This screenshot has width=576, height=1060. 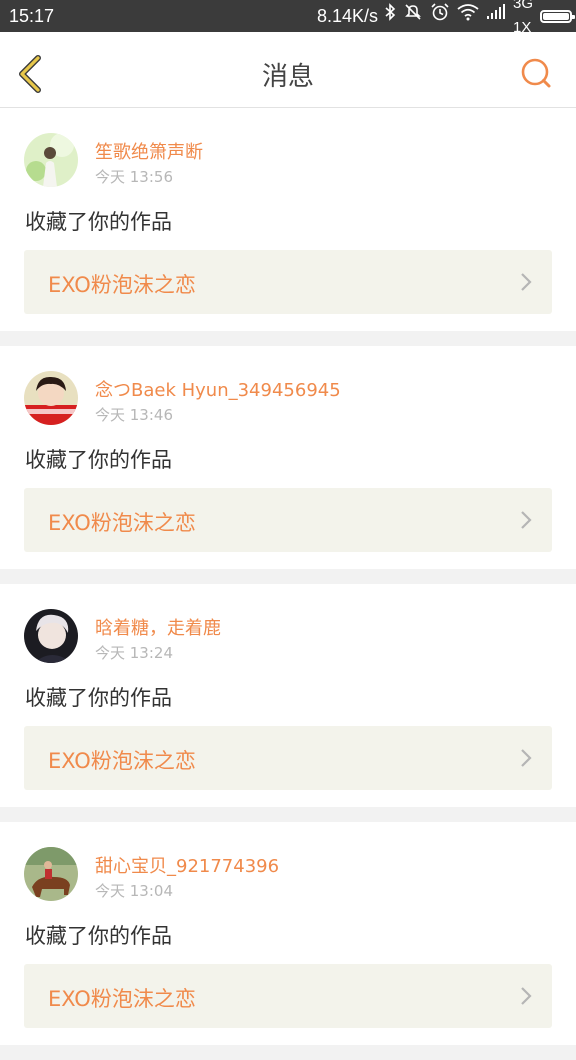 I want to click on battery-icon, so click(x=558, y=16).